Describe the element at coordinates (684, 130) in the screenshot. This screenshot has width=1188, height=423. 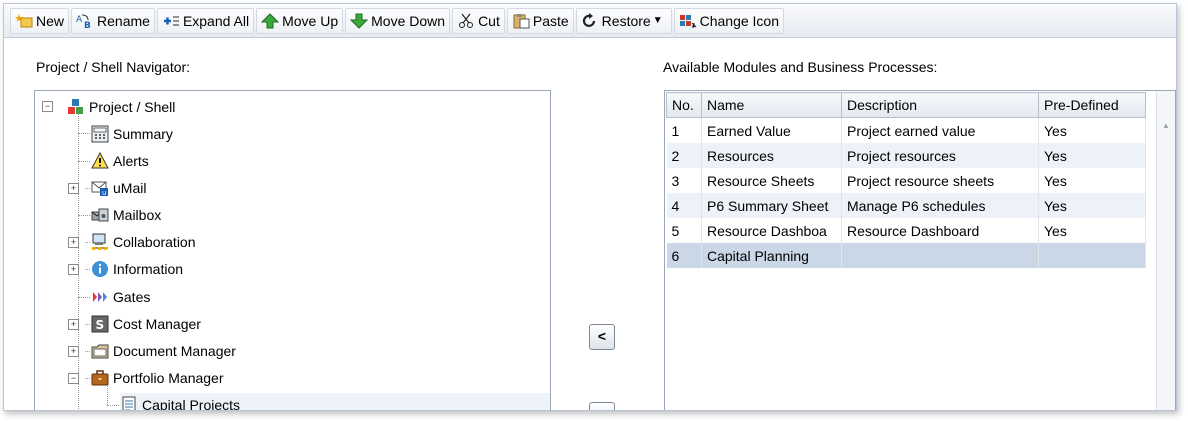
I see `cell-no: 1` at that location.